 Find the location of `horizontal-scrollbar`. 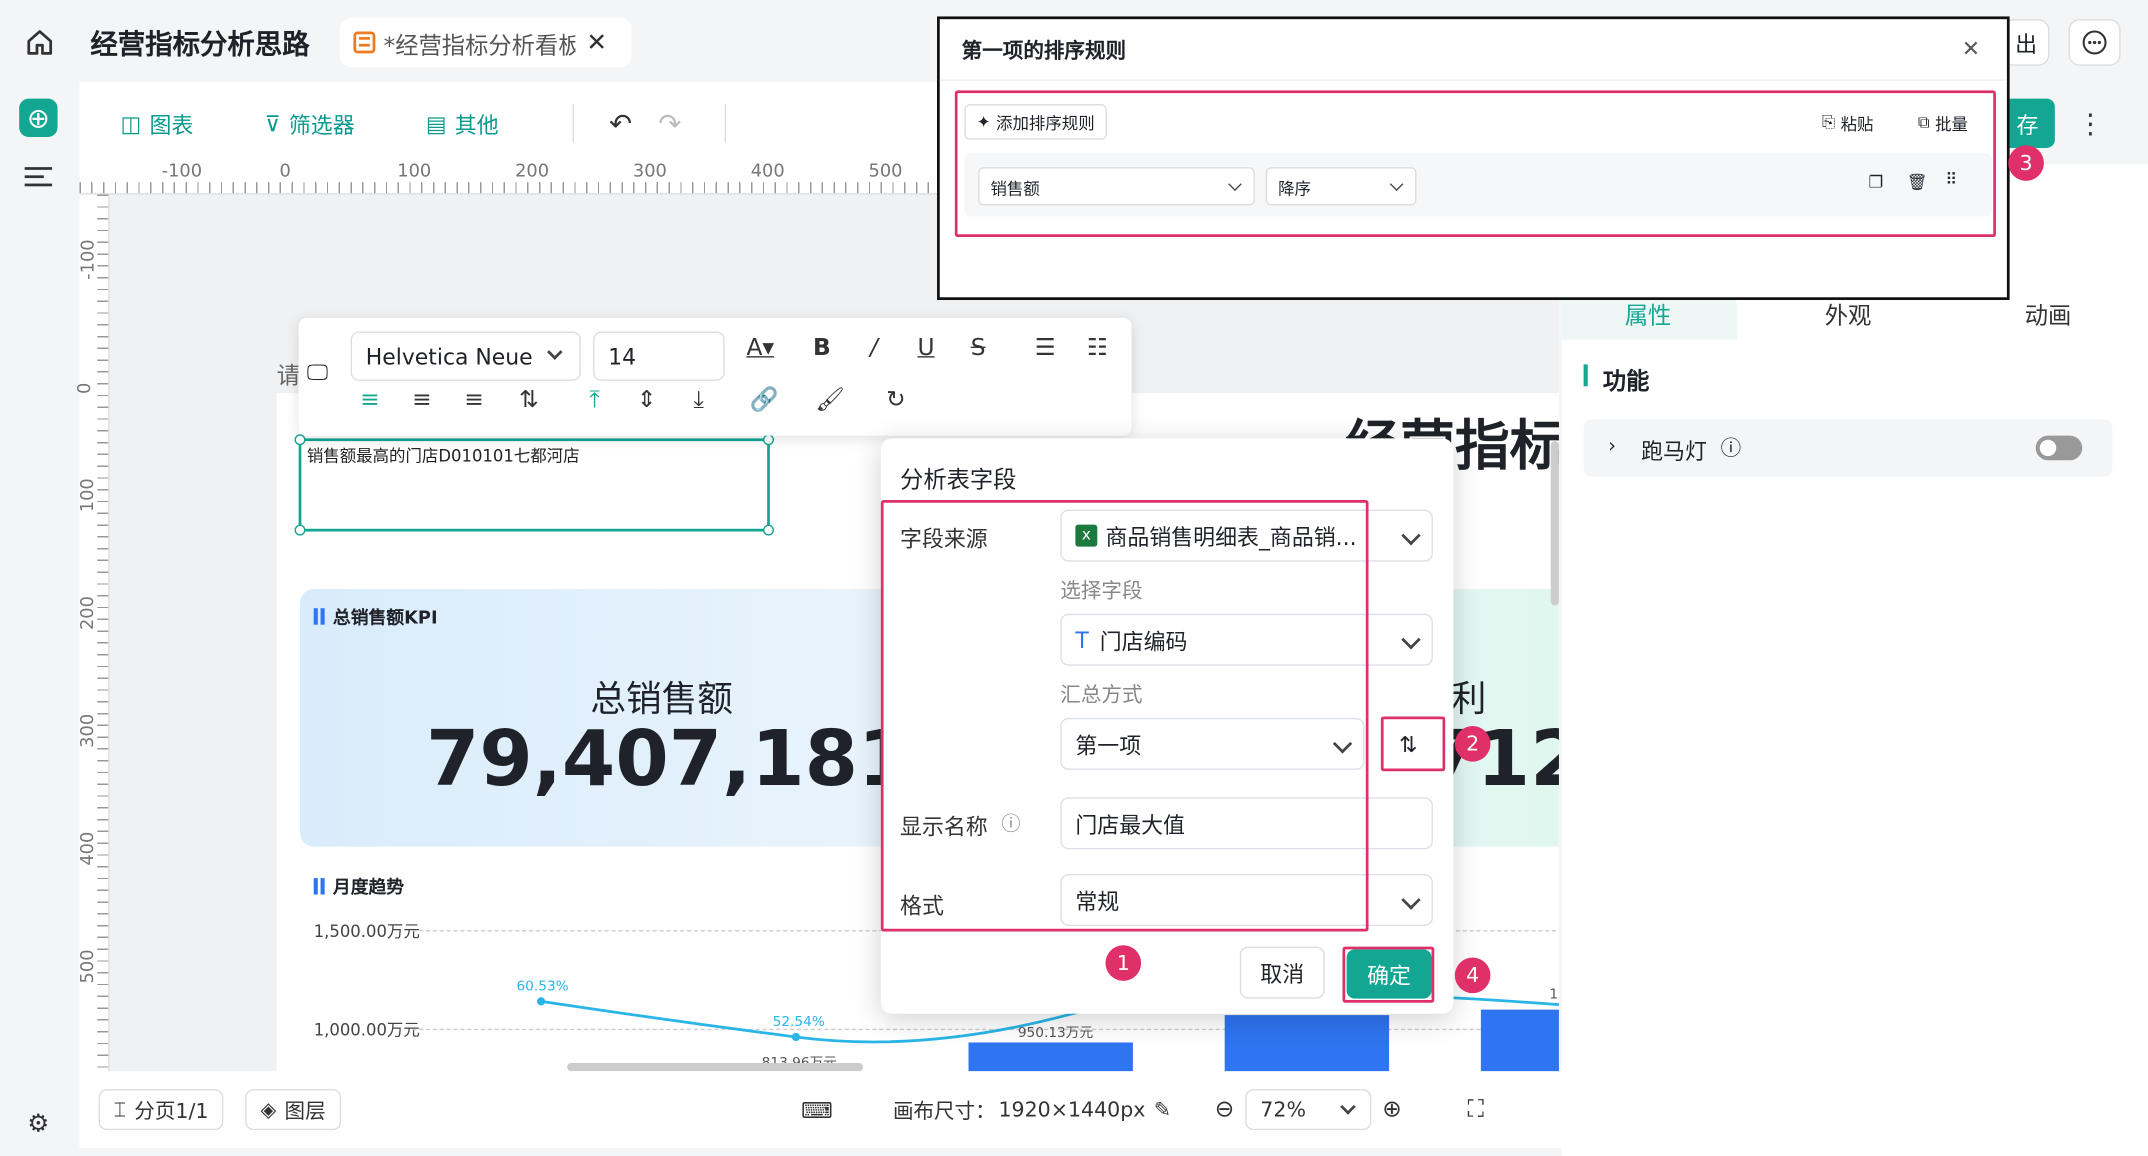

horizontal-scrollbar is located at coordinates (715, 1067).